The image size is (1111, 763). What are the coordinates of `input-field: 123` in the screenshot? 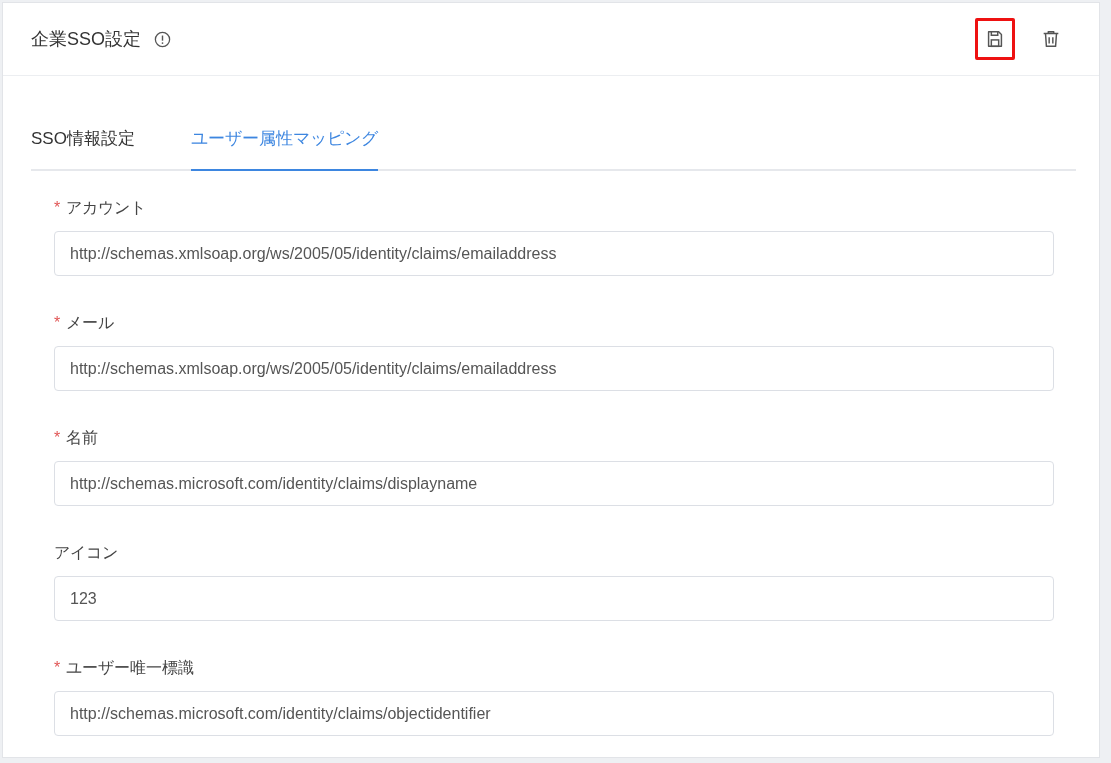 It's located at (554, 598).